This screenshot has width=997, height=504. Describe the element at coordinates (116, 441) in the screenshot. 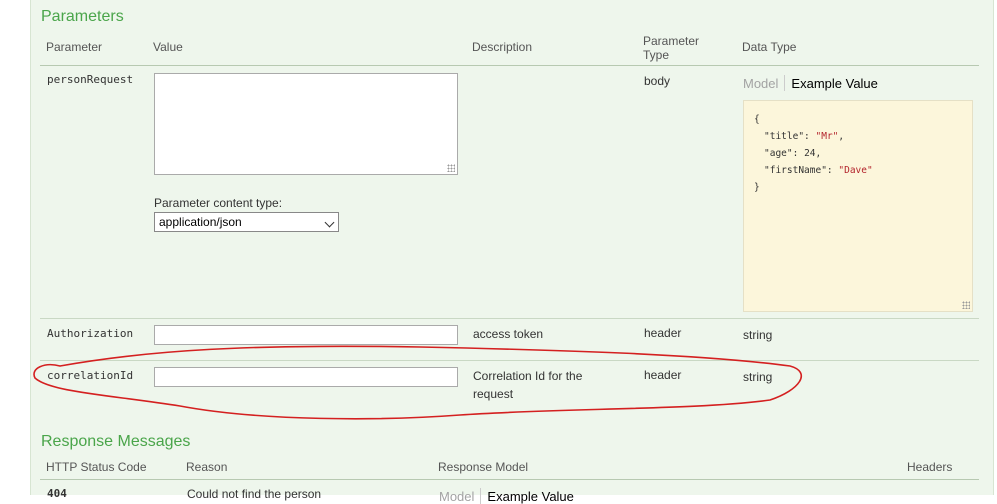

I see `response-messages-title: Response Messages` at that location.